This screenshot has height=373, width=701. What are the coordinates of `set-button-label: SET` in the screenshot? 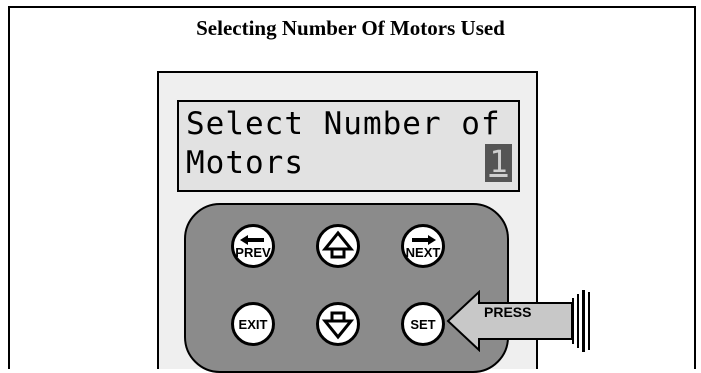 It's located at (423, 324).